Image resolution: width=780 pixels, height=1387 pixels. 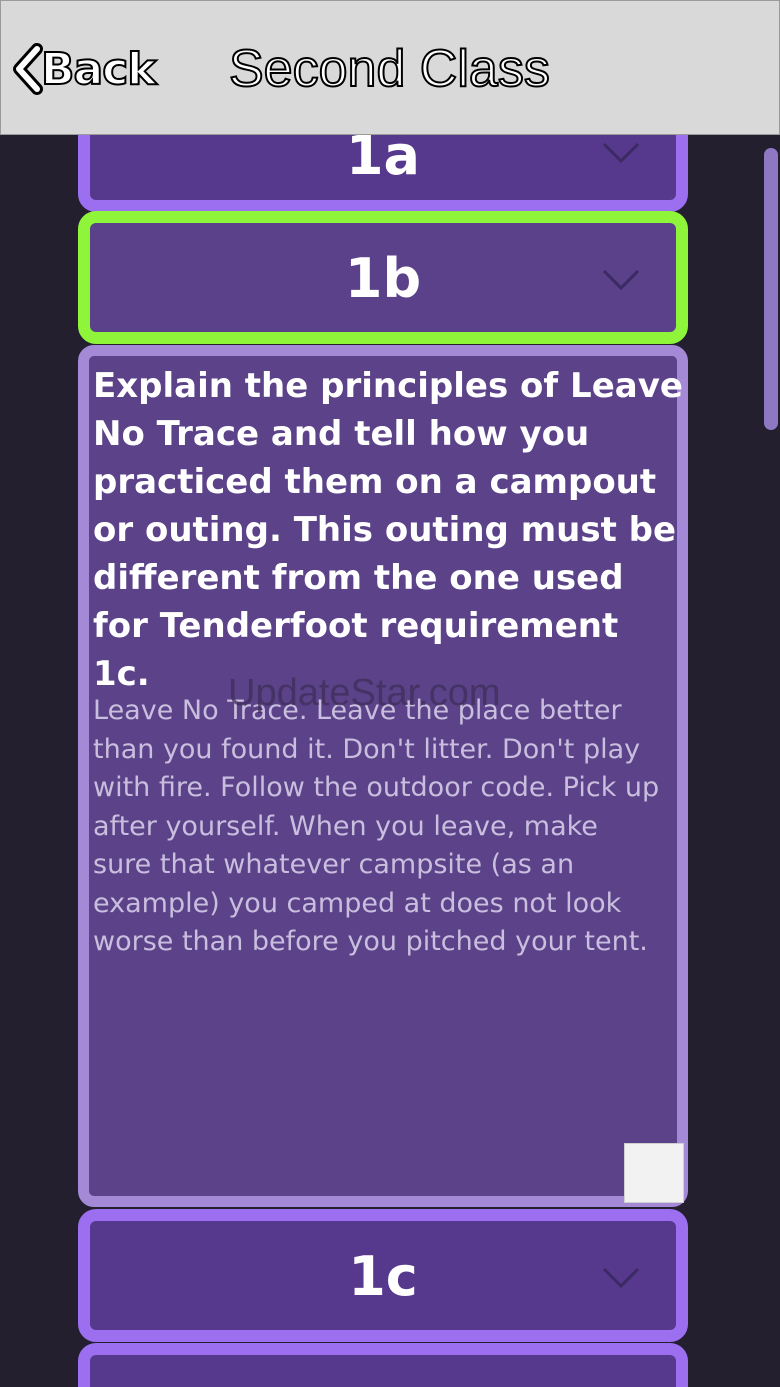 What do you see at coordinates (28, 69) in the screenshot?
I see `chevron-left-icon` at bounding box center [28, 69].